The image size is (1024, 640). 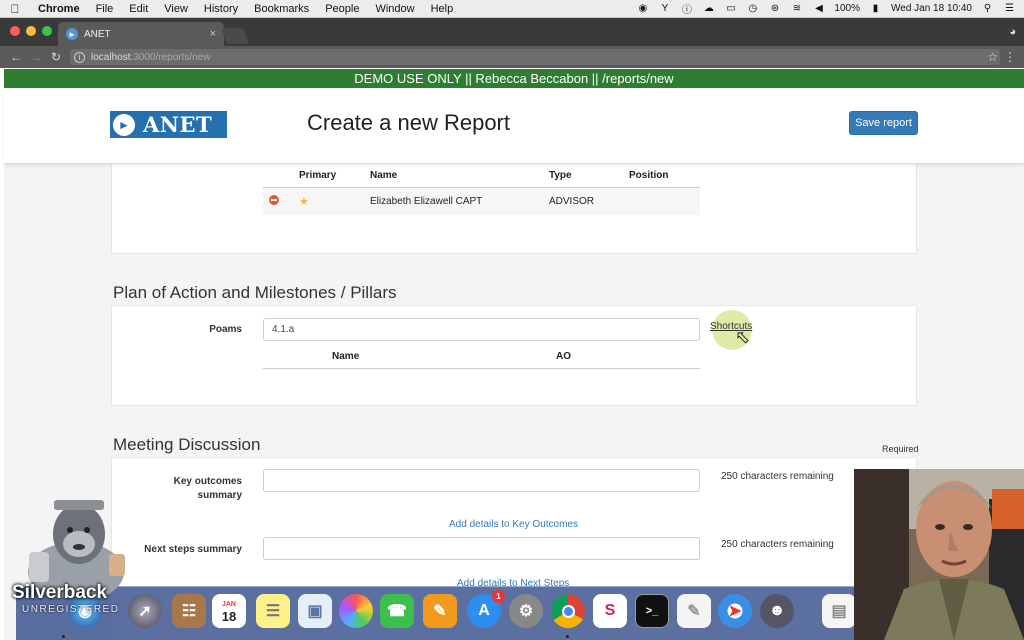 What do you see at coordinates (735, 611) in the screenshot?
I see `safari-icon: ➤` at bounding box center [735, 611].